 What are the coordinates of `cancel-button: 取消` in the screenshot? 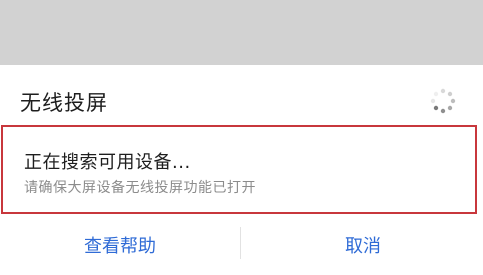 It's located at (363, 245).